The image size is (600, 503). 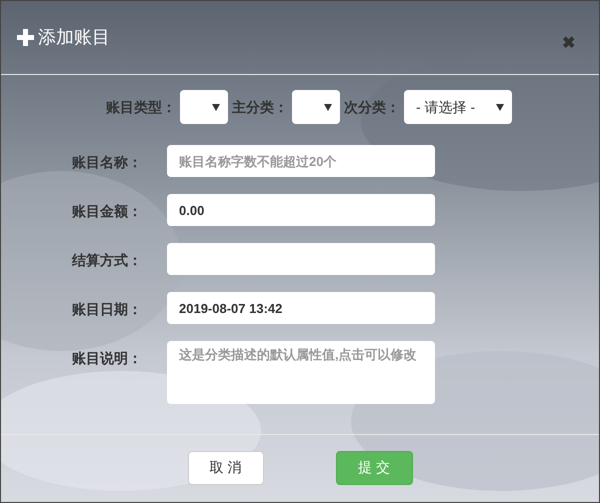 I want to click on field-label: 账目日期：, so click(x=107, y=309).